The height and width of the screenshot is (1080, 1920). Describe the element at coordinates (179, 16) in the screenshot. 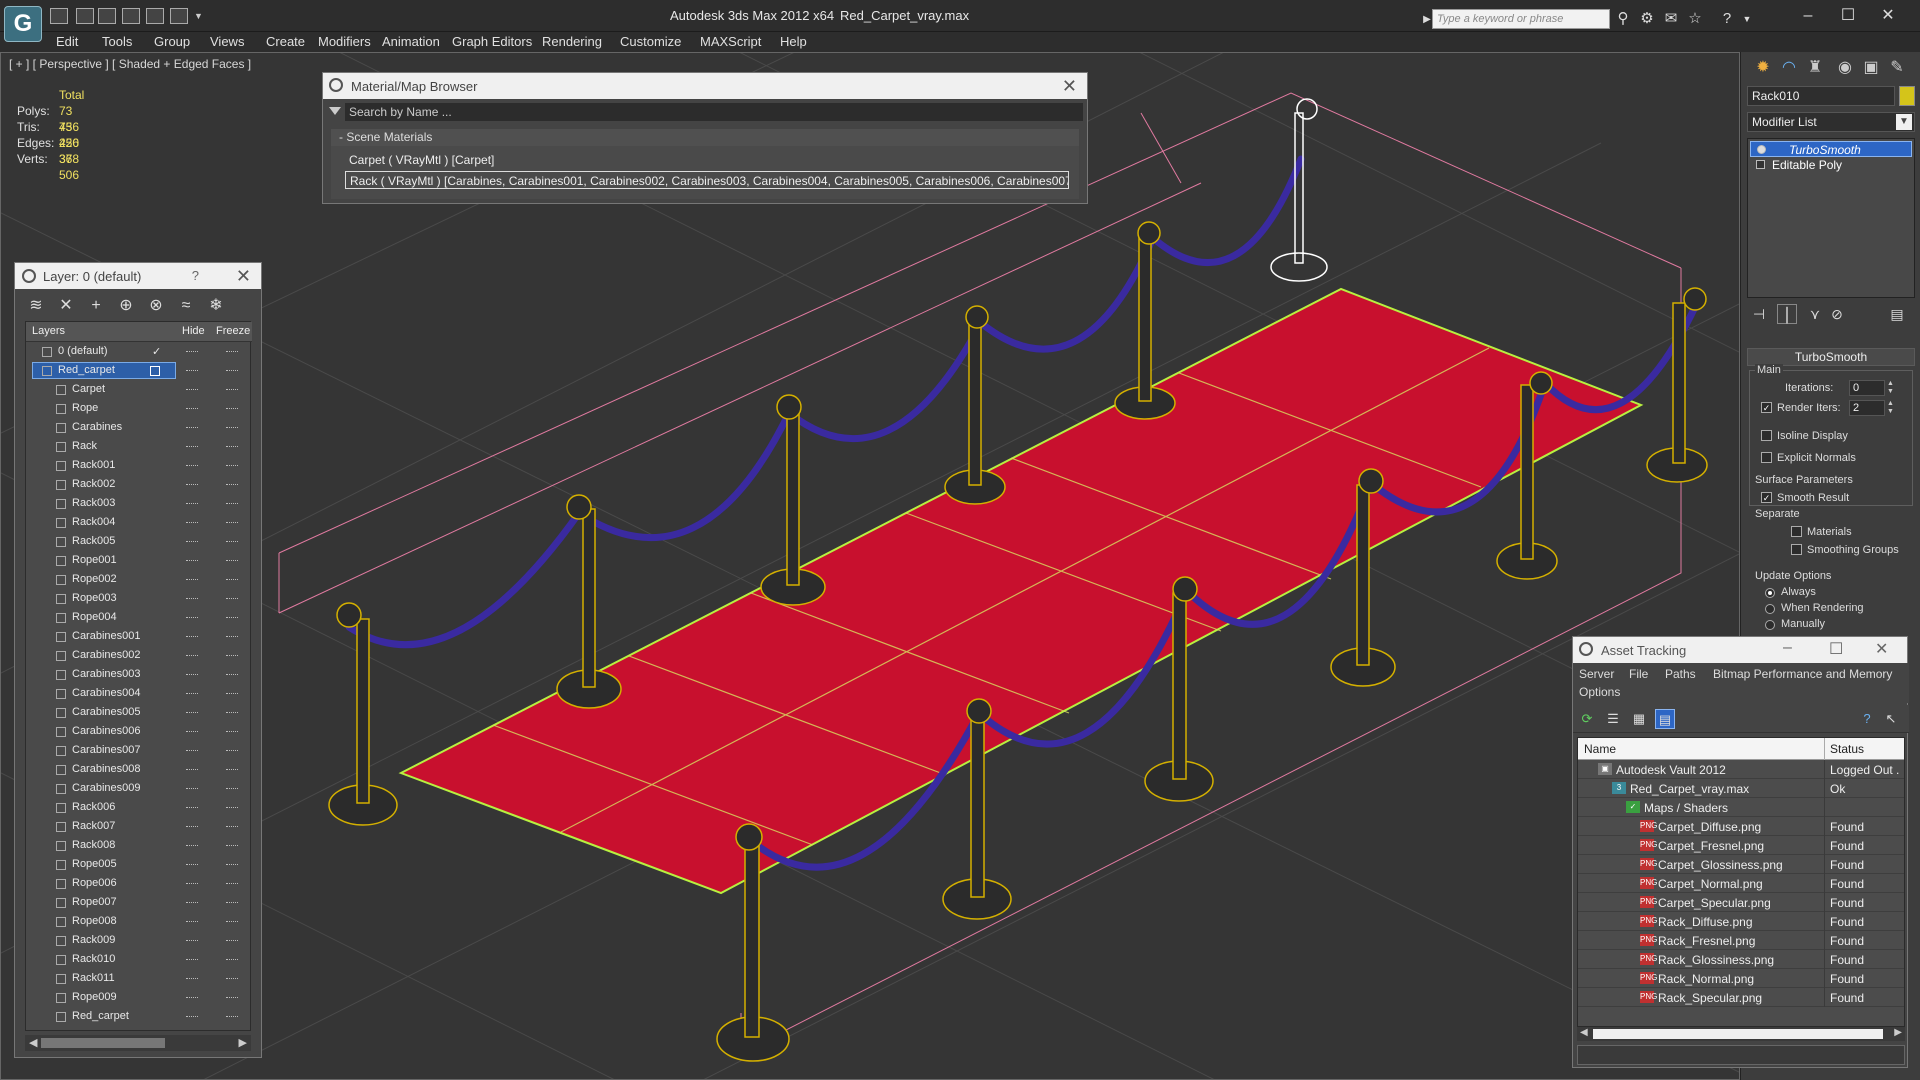

I see `project-folder-icon` at that location.